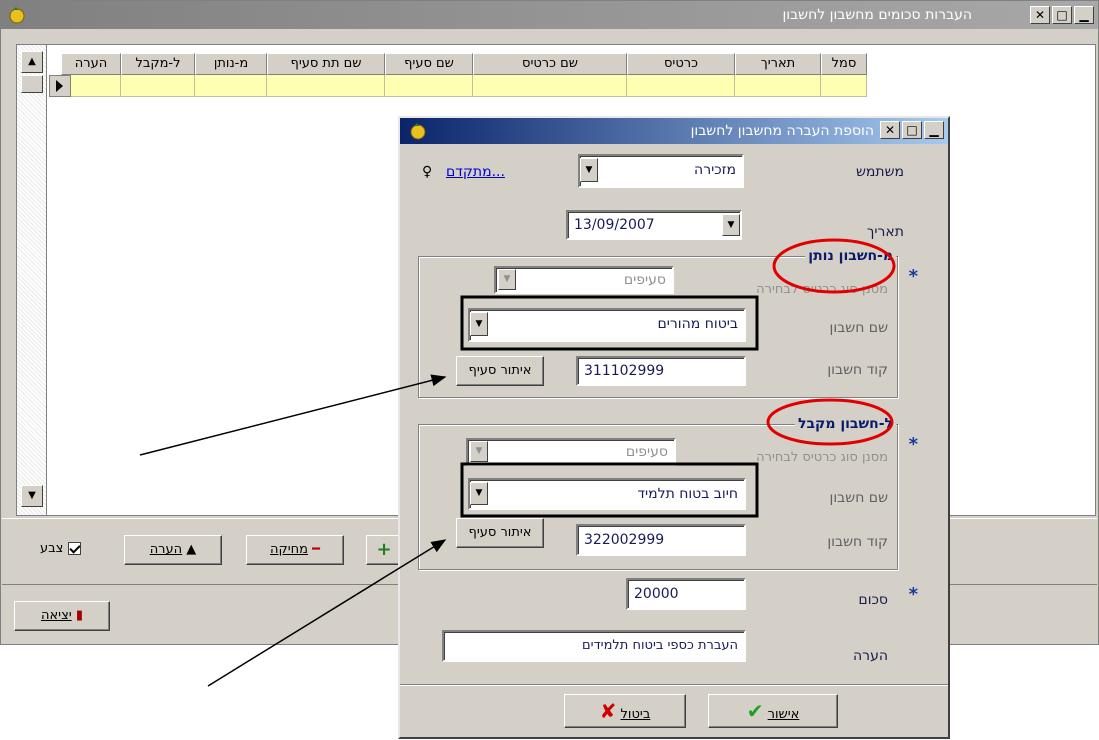 The image size is (1099, 740). Describe the element at coordinates (609, 490) in the screenshot. I see `annotation-box-to` at that location.